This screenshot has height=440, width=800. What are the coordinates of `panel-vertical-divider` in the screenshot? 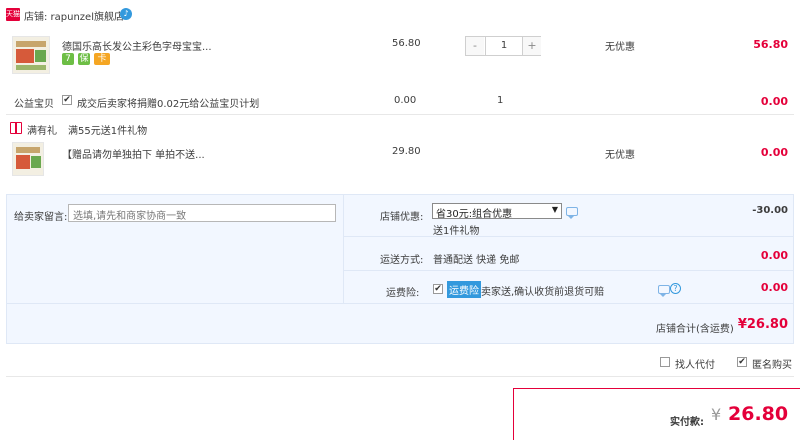 It's located at (343, 249).